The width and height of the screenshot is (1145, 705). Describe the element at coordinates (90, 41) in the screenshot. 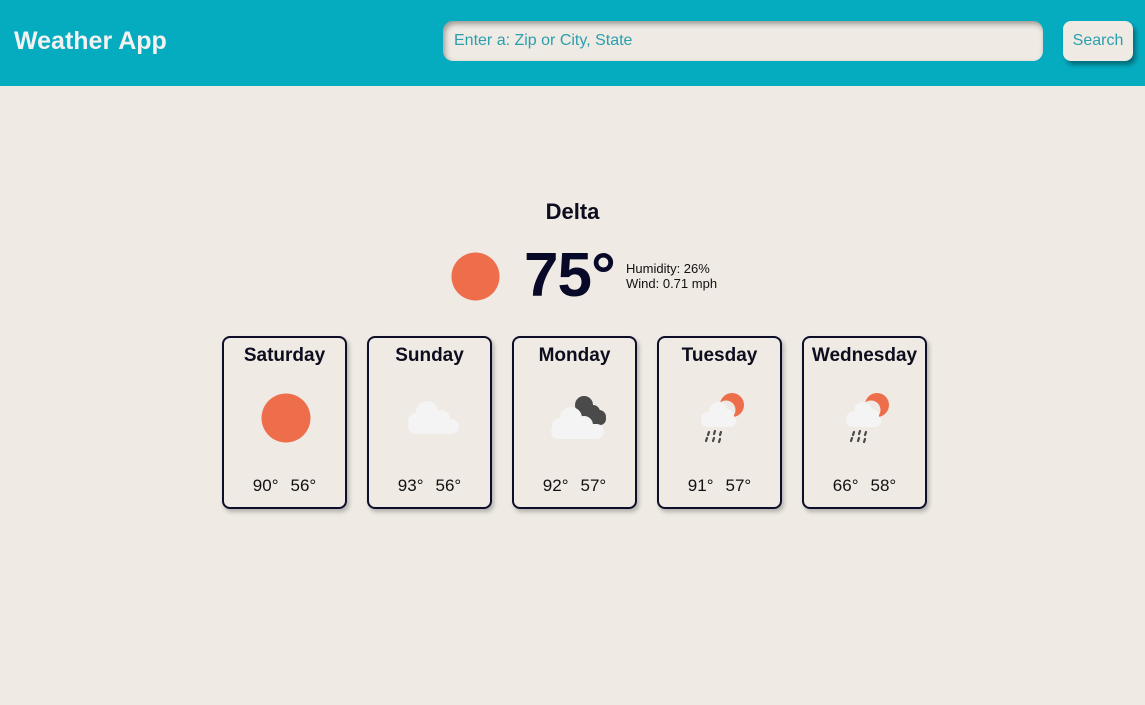

I see `app-title: Weather App` at that location.